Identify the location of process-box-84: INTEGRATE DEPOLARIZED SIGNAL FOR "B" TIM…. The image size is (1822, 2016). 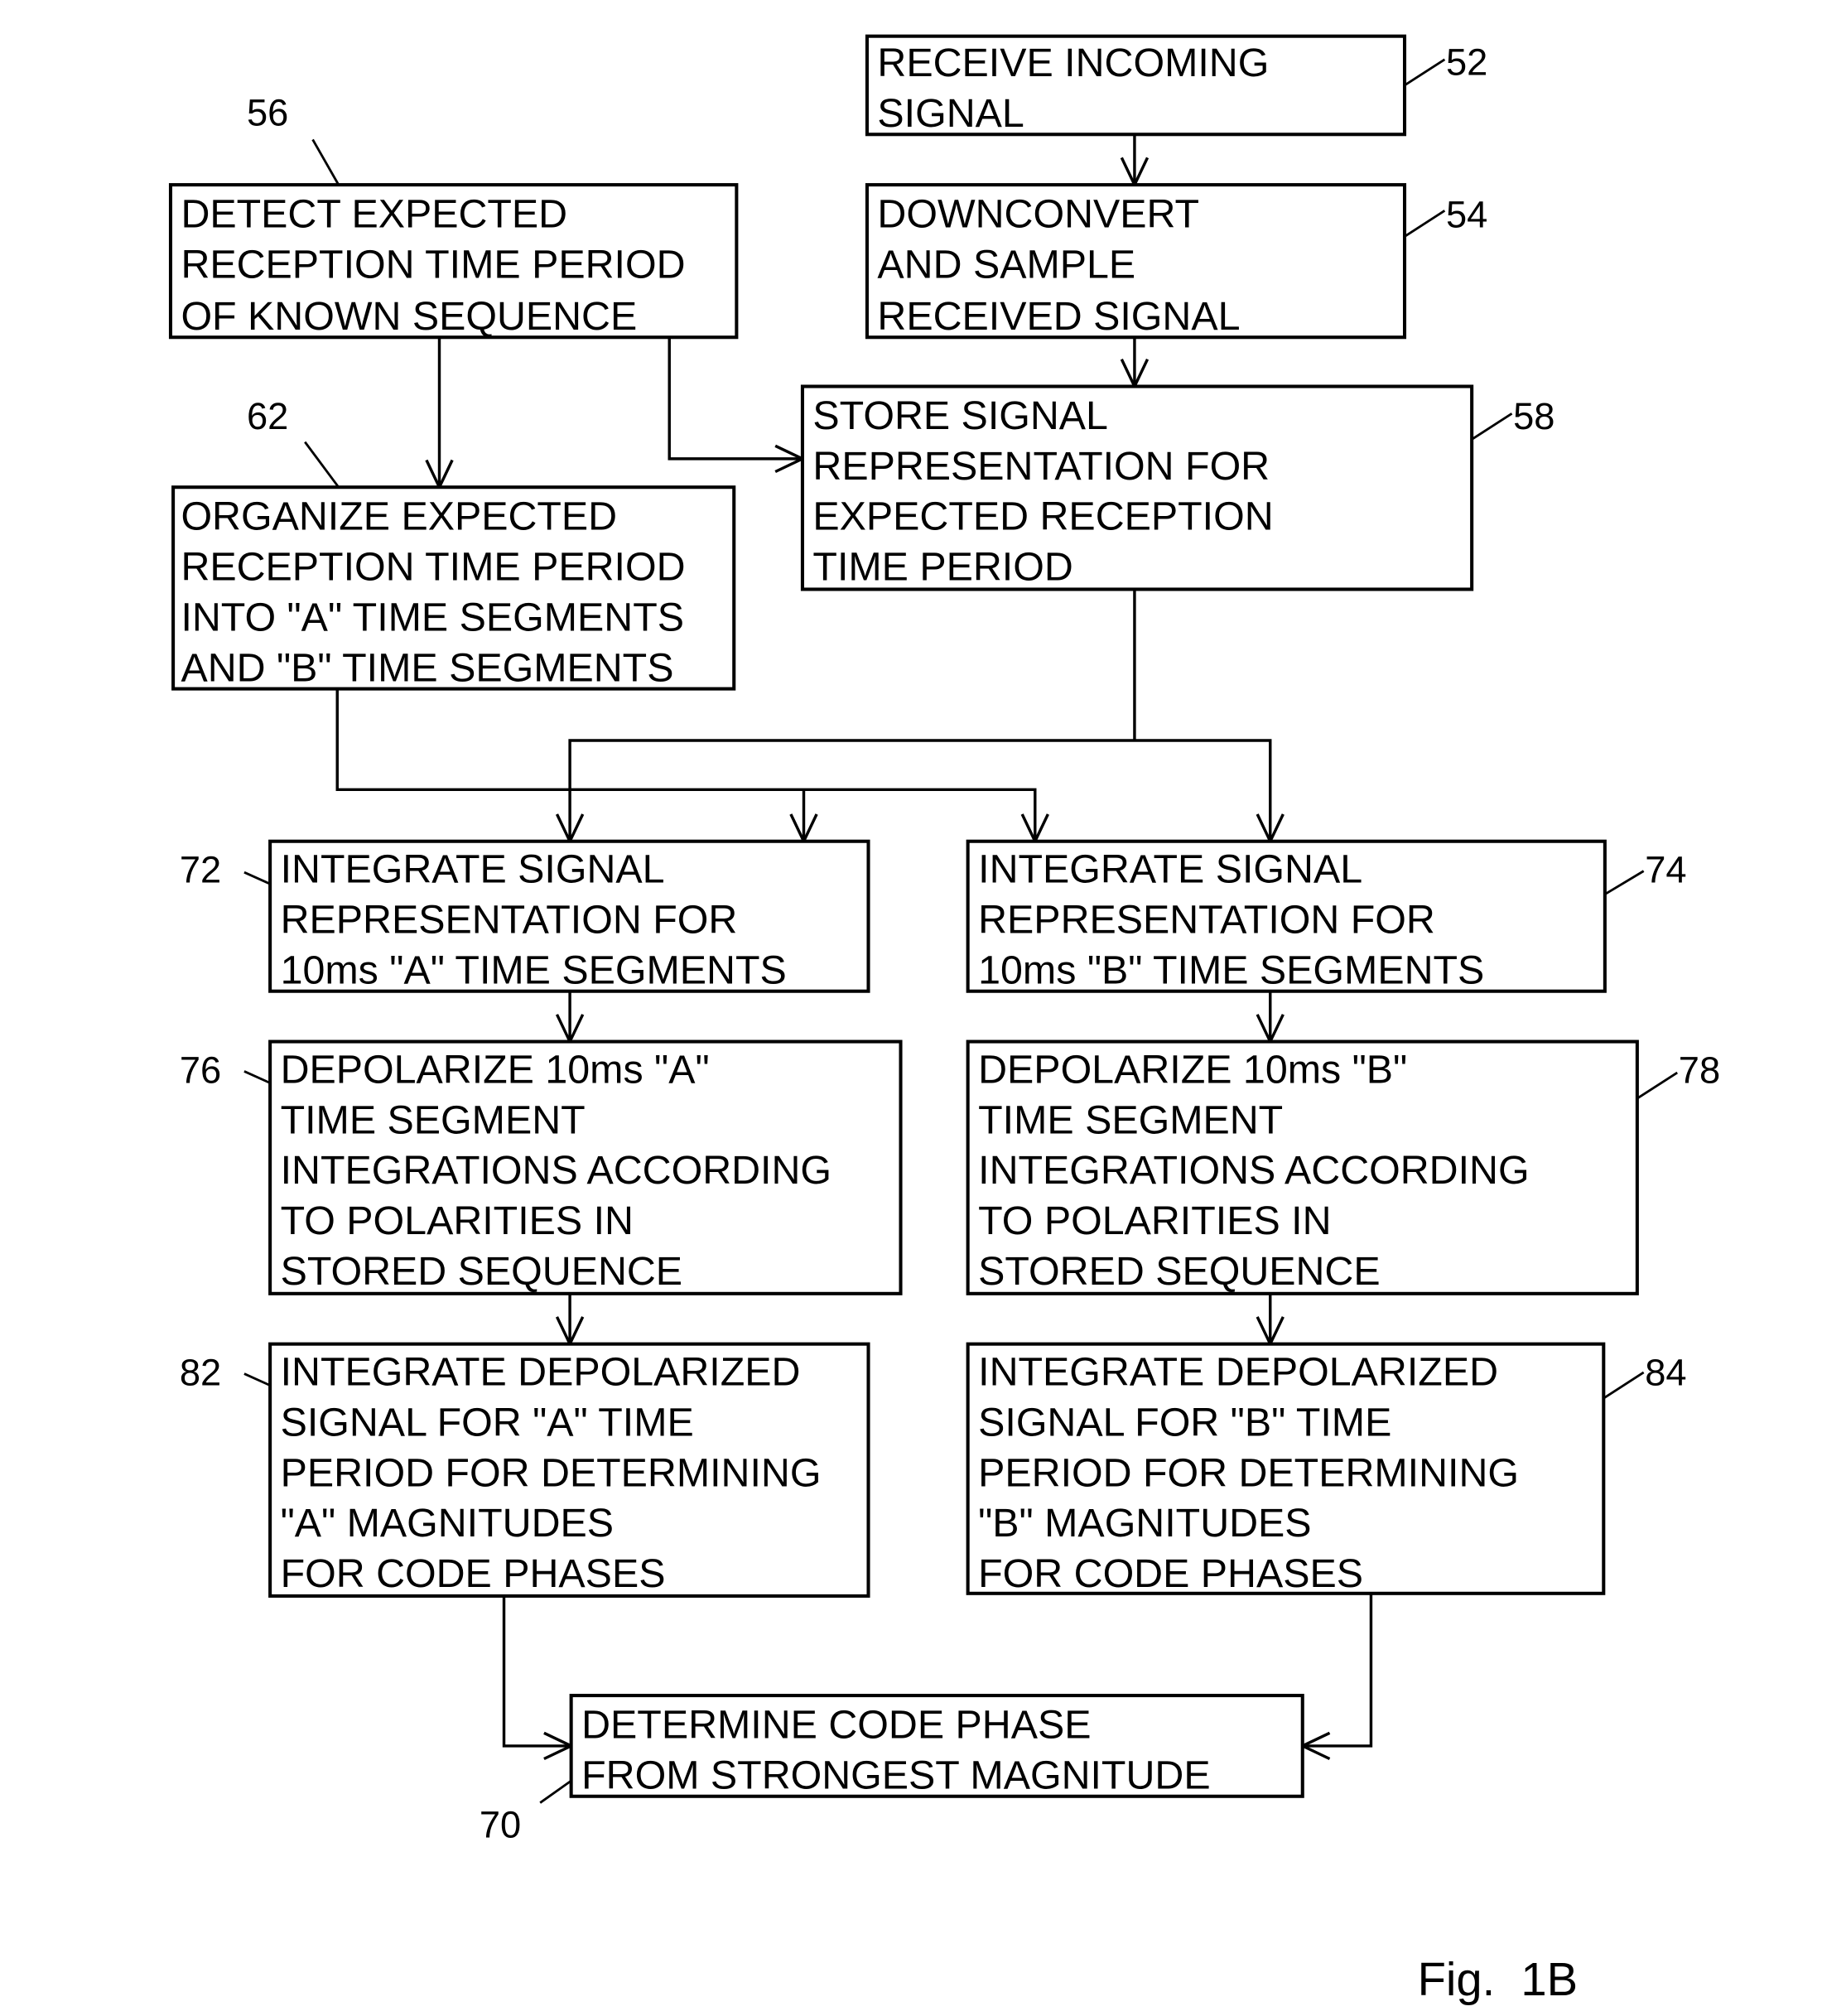
(1286, 1469).